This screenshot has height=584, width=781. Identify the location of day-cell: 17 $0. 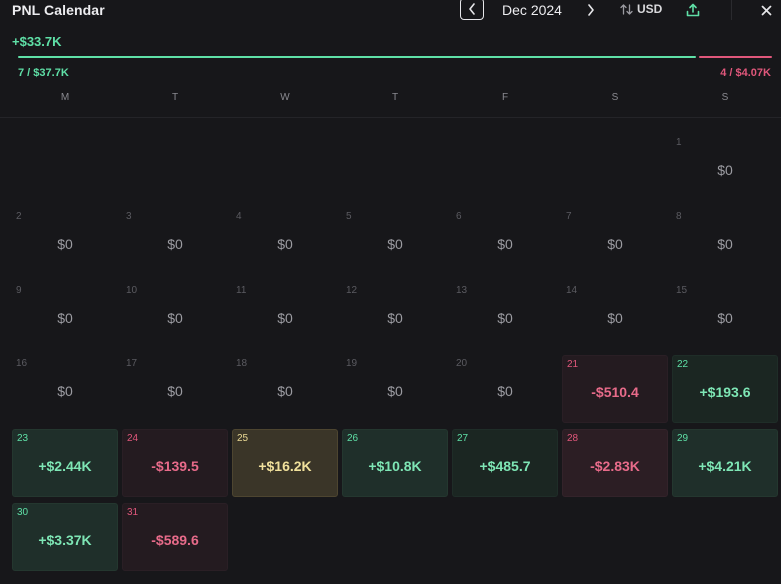
(175, 389).